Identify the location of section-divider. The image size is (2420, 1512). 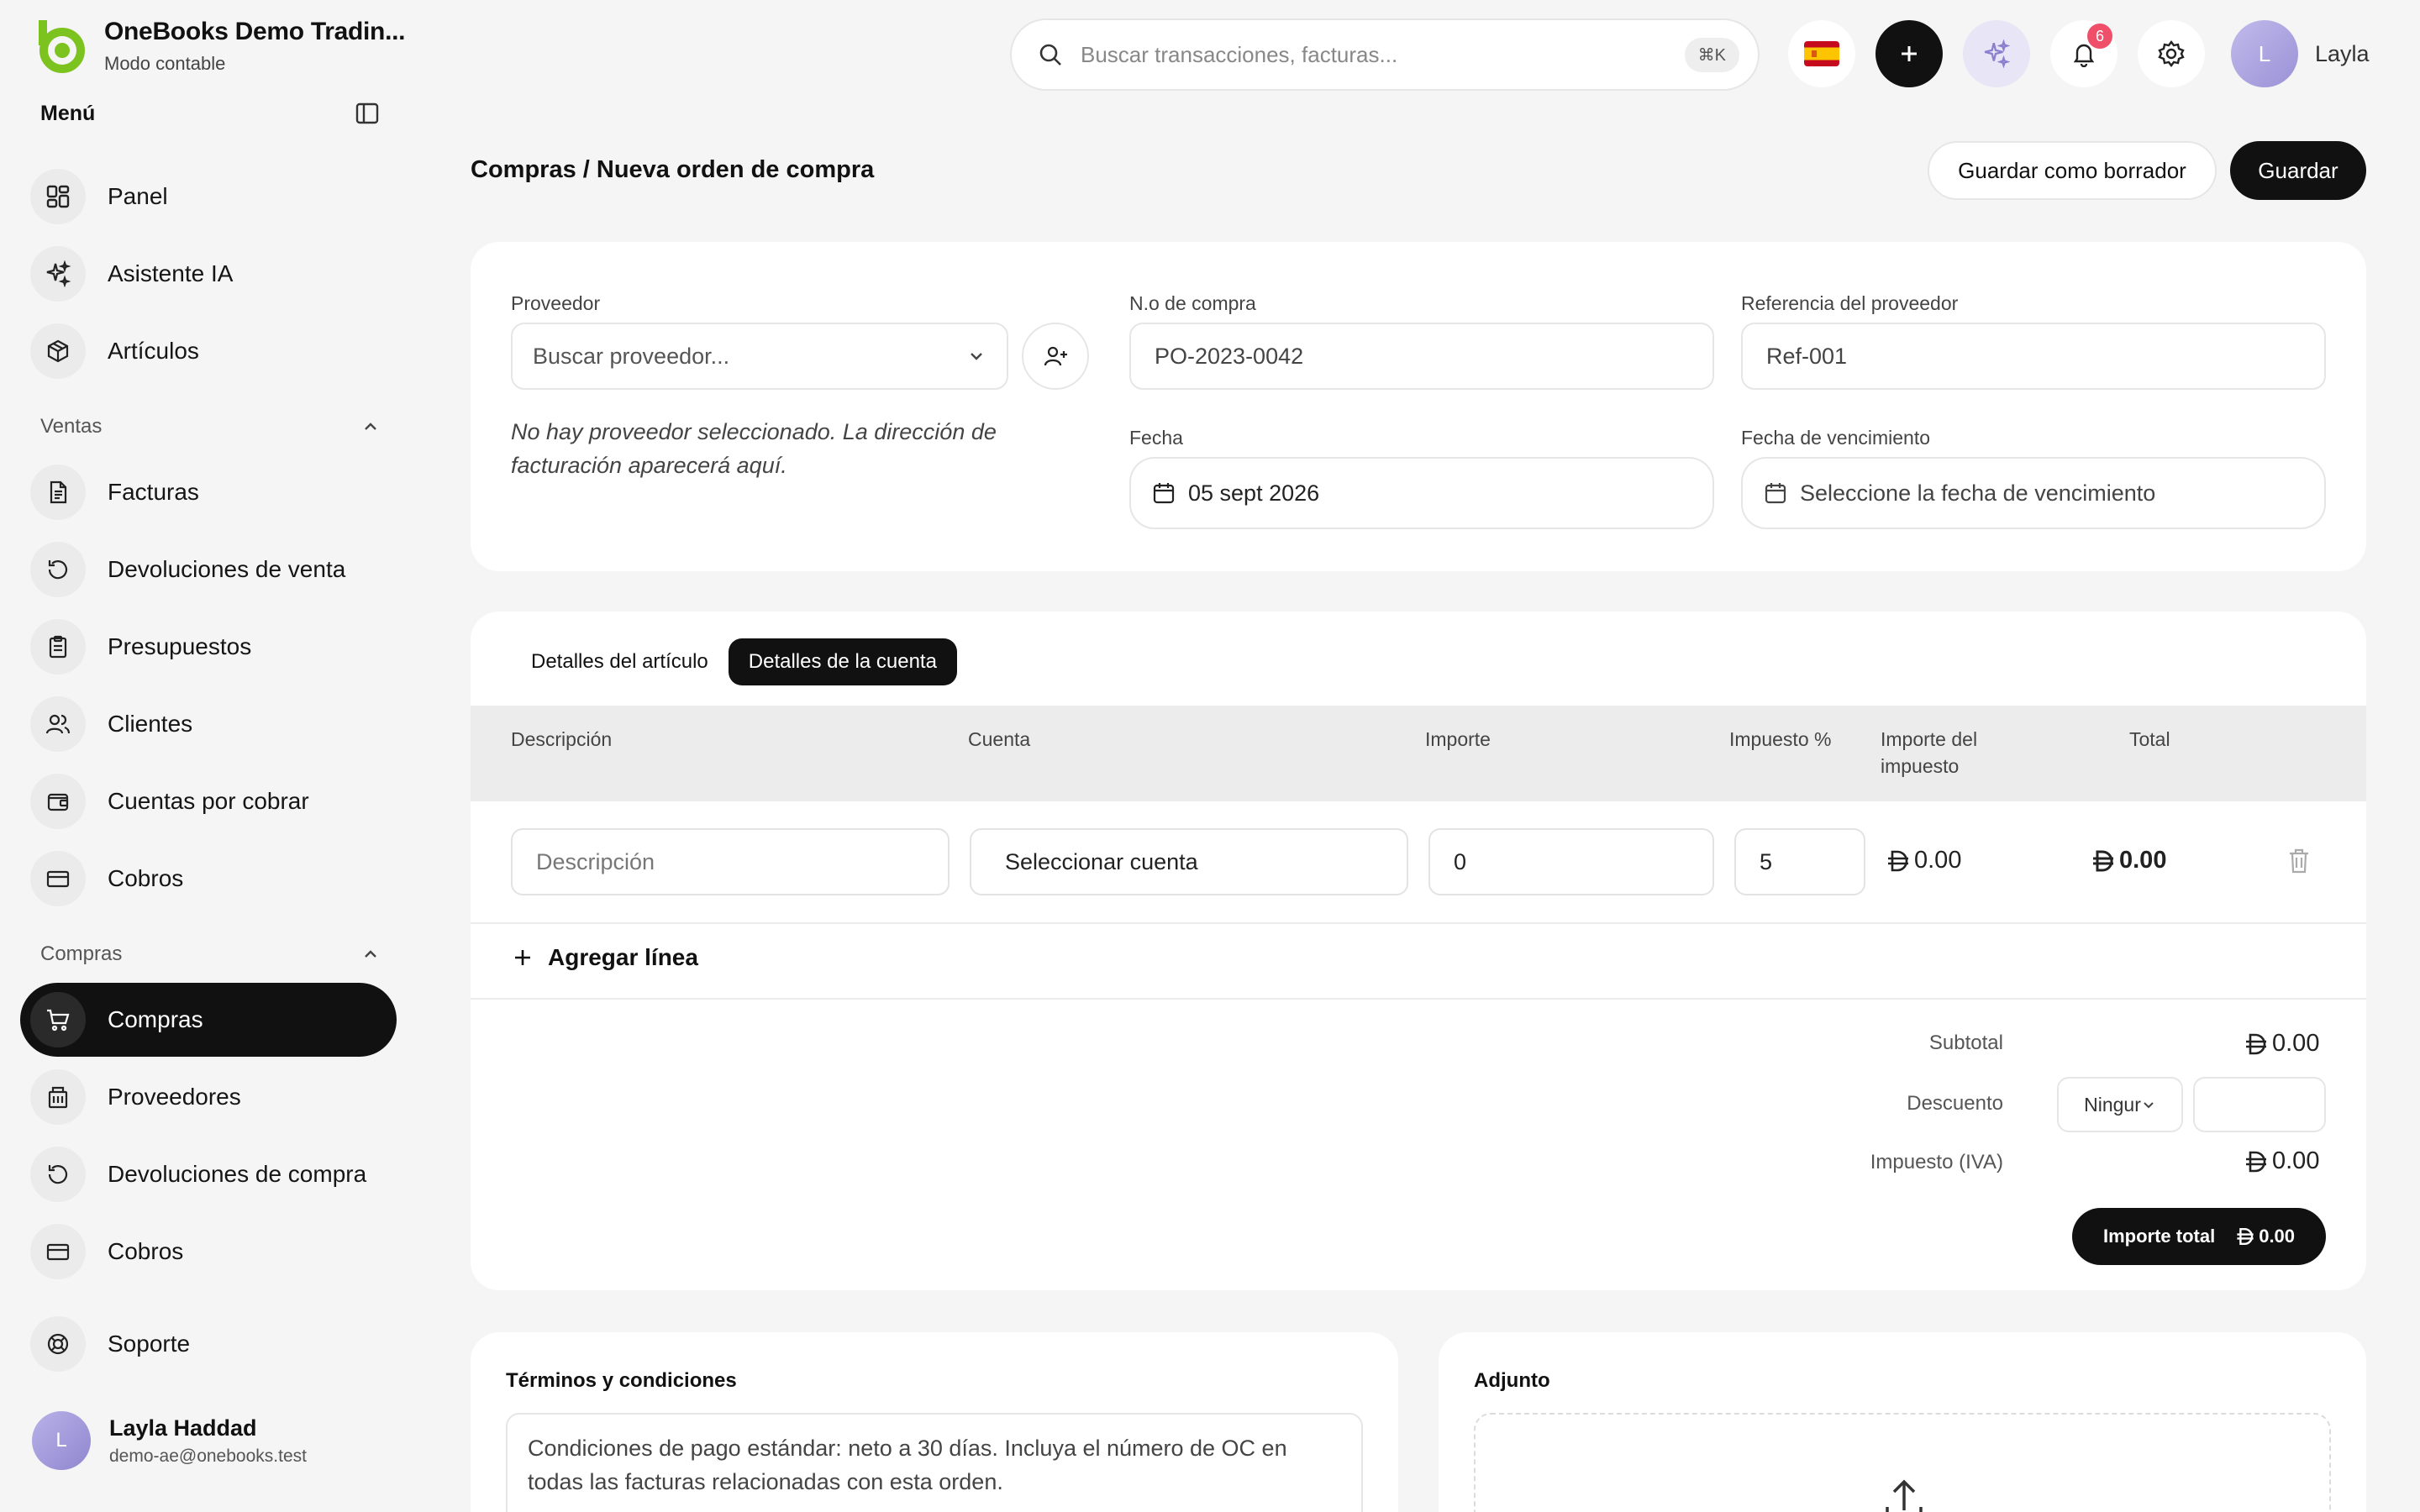
(1418, 999).